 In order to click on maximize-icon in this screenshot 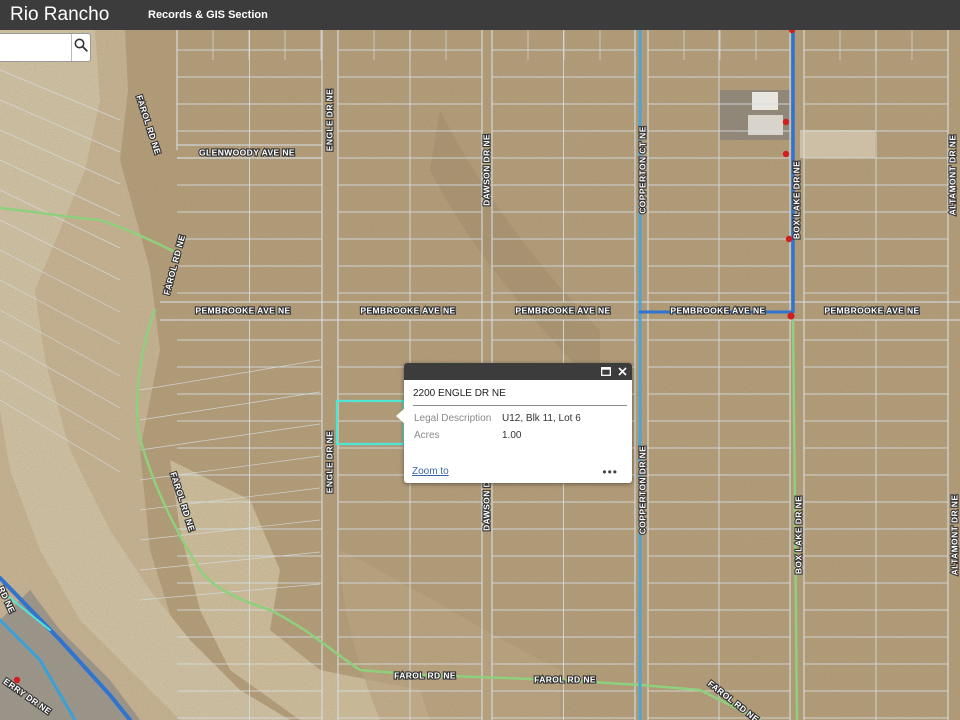, I will do `click(606, 372)`.